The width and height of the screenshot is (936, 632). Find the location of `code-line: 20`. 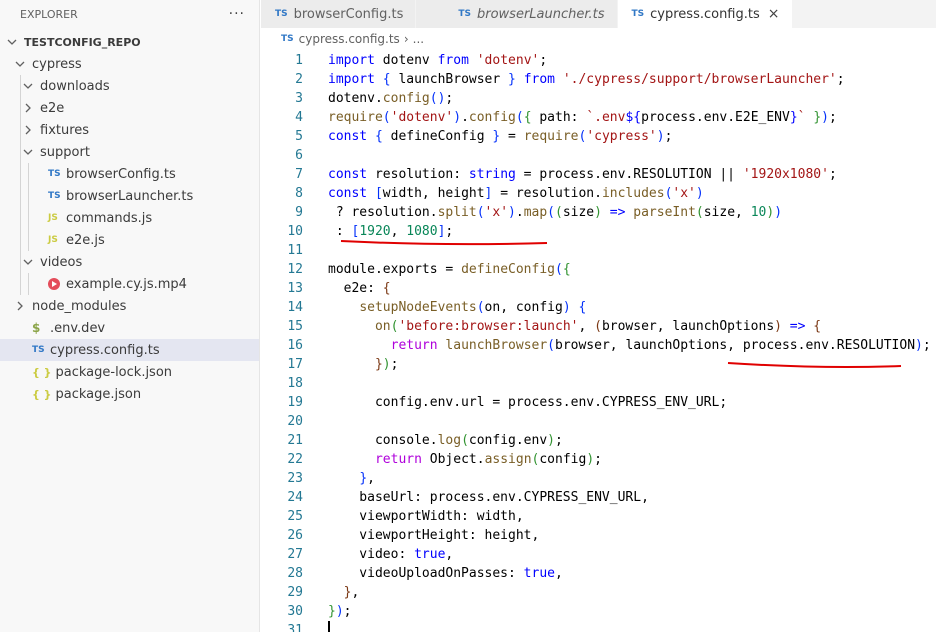

code-line: 20 is located at coordinates (598, 421).